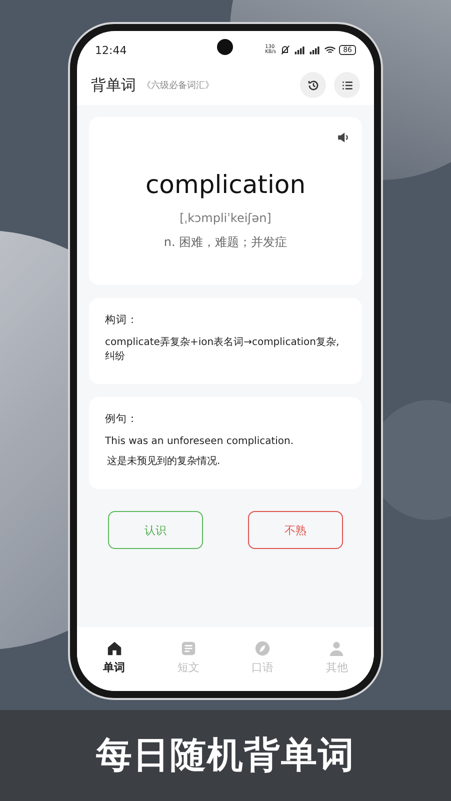 The image size is (451, 801). What do you see at coordinates (225, 184) in the screenshot?
I see `word-headword: complication` at bounding box center [225, 184].